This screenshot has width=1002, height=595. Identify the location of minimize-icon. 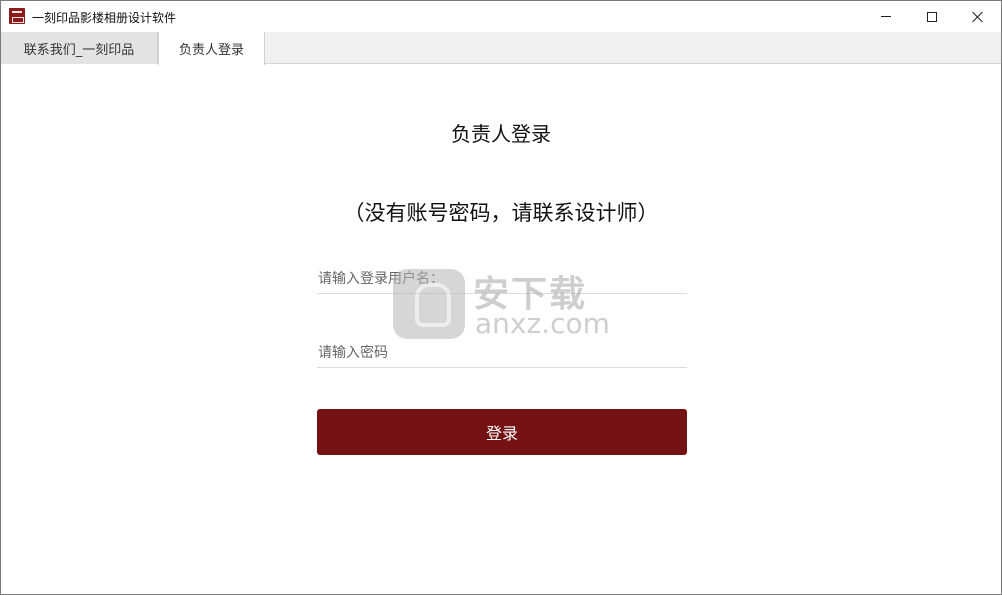
(886, 16).